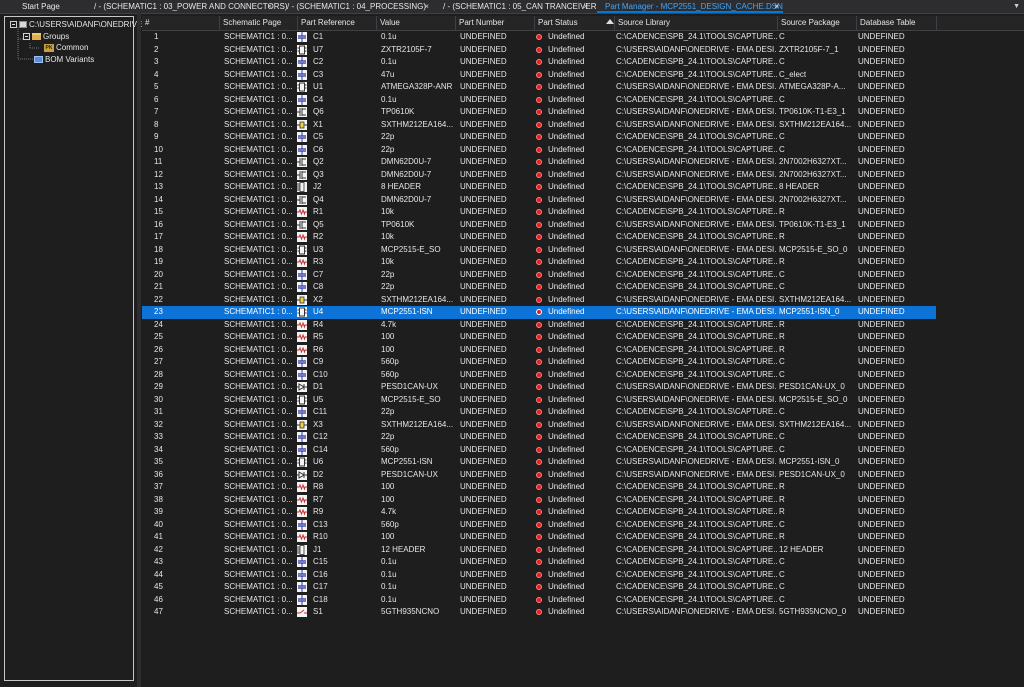  I want to click on cell-number: 30, so click(182, 400).